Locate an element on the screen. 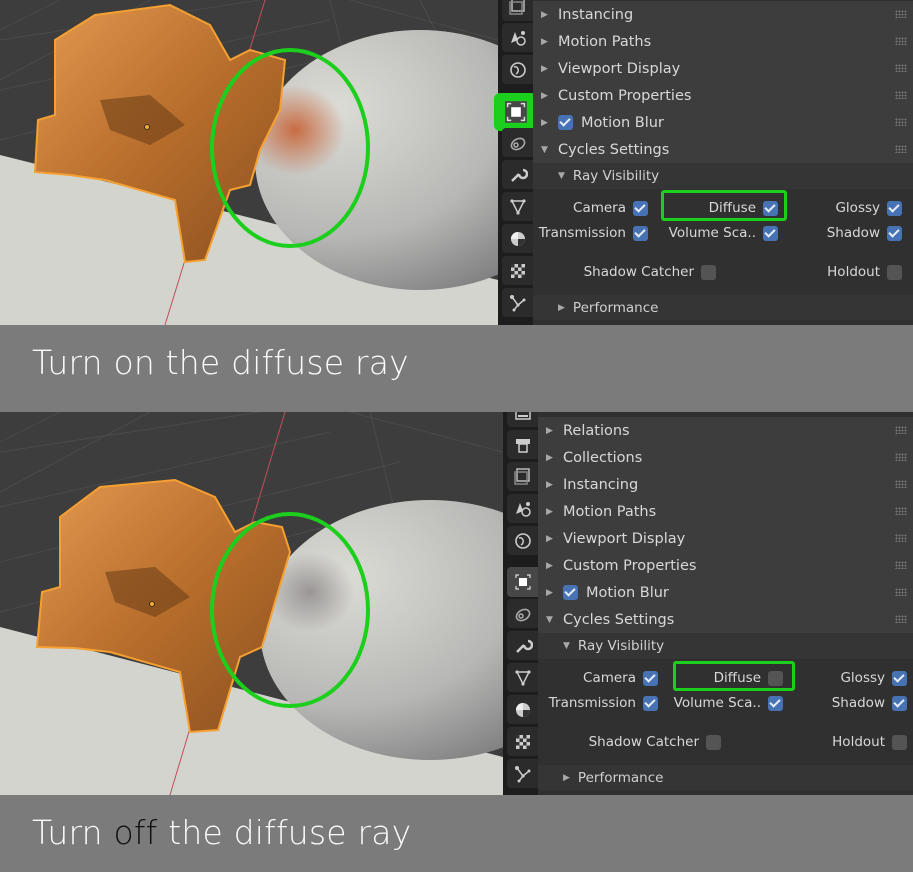 Image resolution: width=913 pixels, height=872 pixels. section-collections: ▶ Collections is located at coordinates (725, 457).